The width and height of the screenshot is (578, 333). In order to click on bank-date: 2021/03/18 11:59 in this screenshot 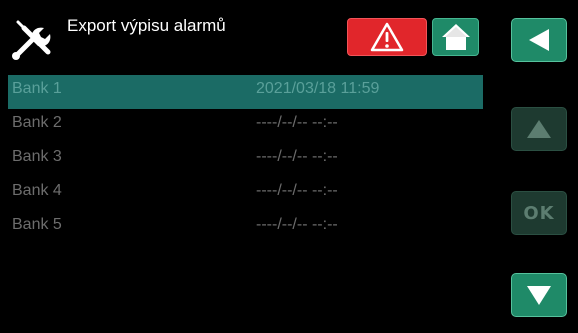, I will do `click(318, 88)`.